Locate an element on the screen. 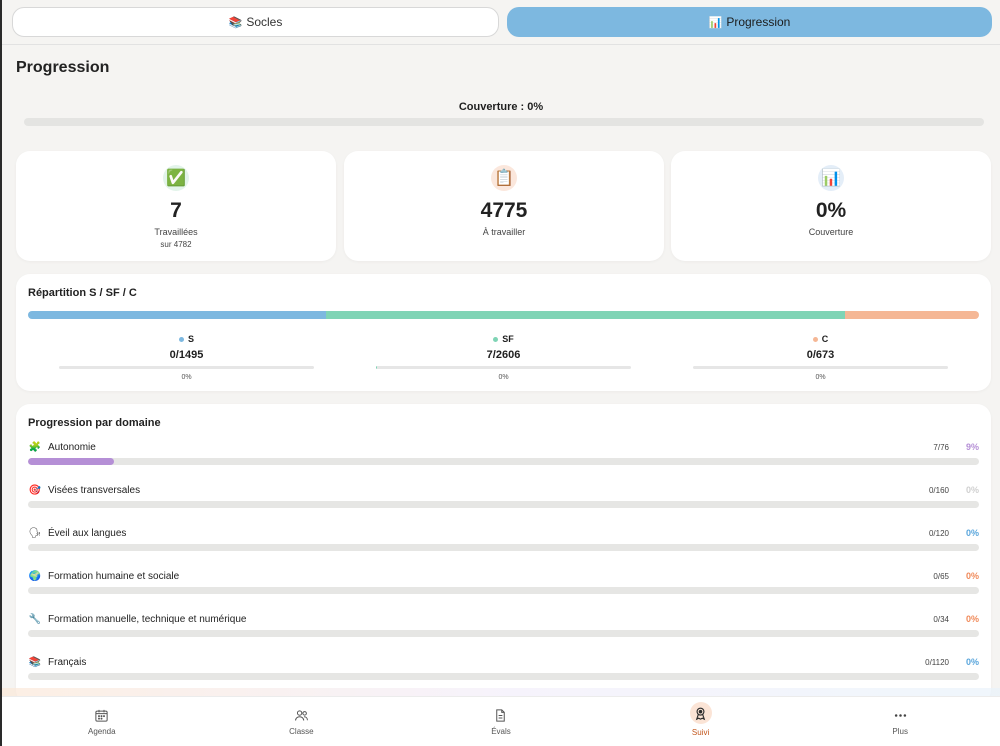 Image resolution: width=1000 pixels, height=746 pixels. stat-card-a-travailler: 📋 4775 À travailler is located at coordinates (504, 206).